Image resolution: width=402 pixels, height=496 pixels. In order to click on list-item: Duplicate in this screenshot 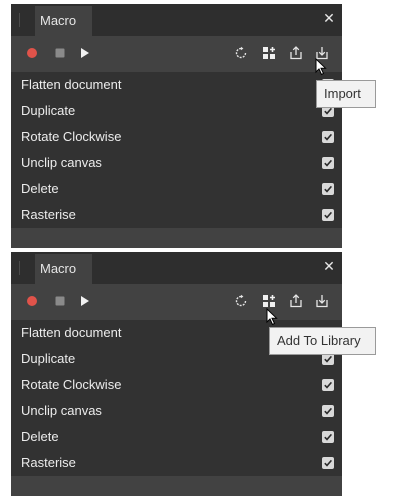, I will do `click(176, 111)`.